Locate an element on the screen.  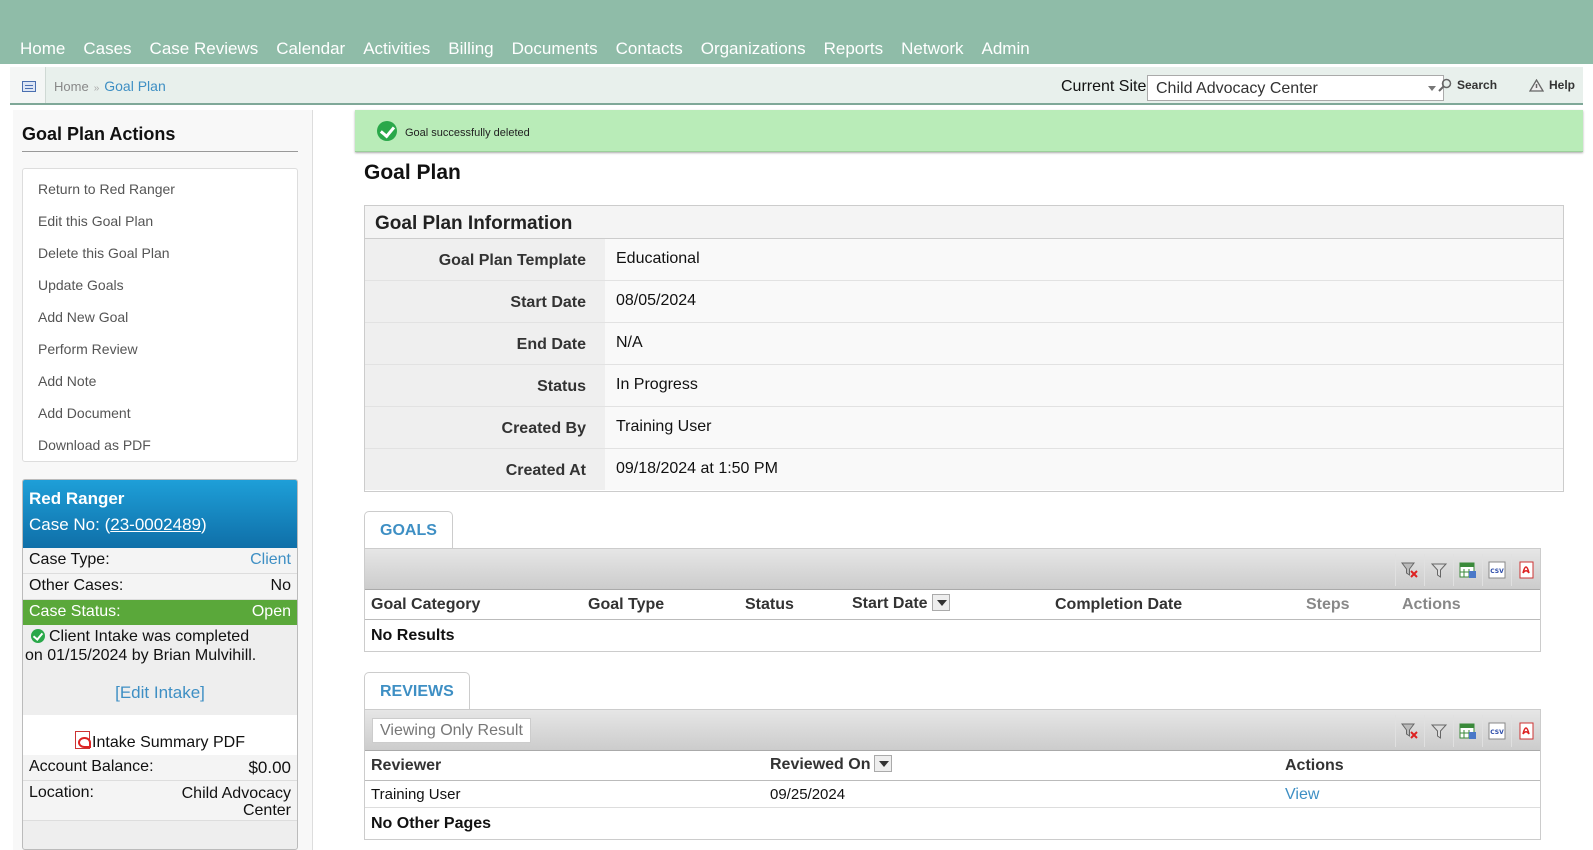
col-start-date: Start Date is located at coordinates (901, 603).